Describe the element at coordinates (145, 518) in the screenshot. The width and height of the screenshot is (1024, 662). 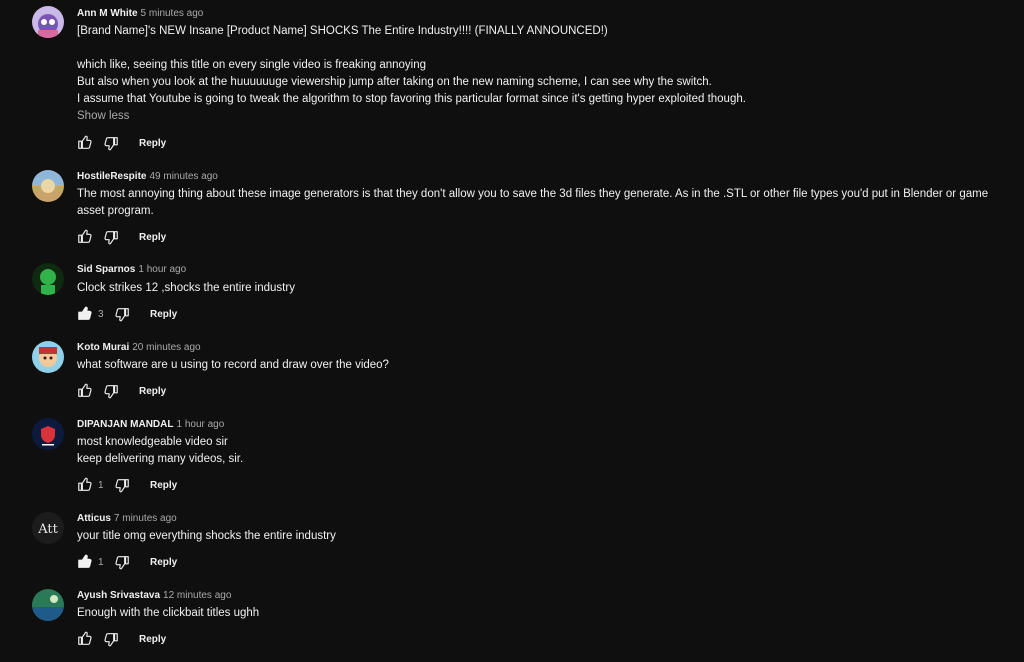
I see `comment-time: 7 minutes ago` at that location.